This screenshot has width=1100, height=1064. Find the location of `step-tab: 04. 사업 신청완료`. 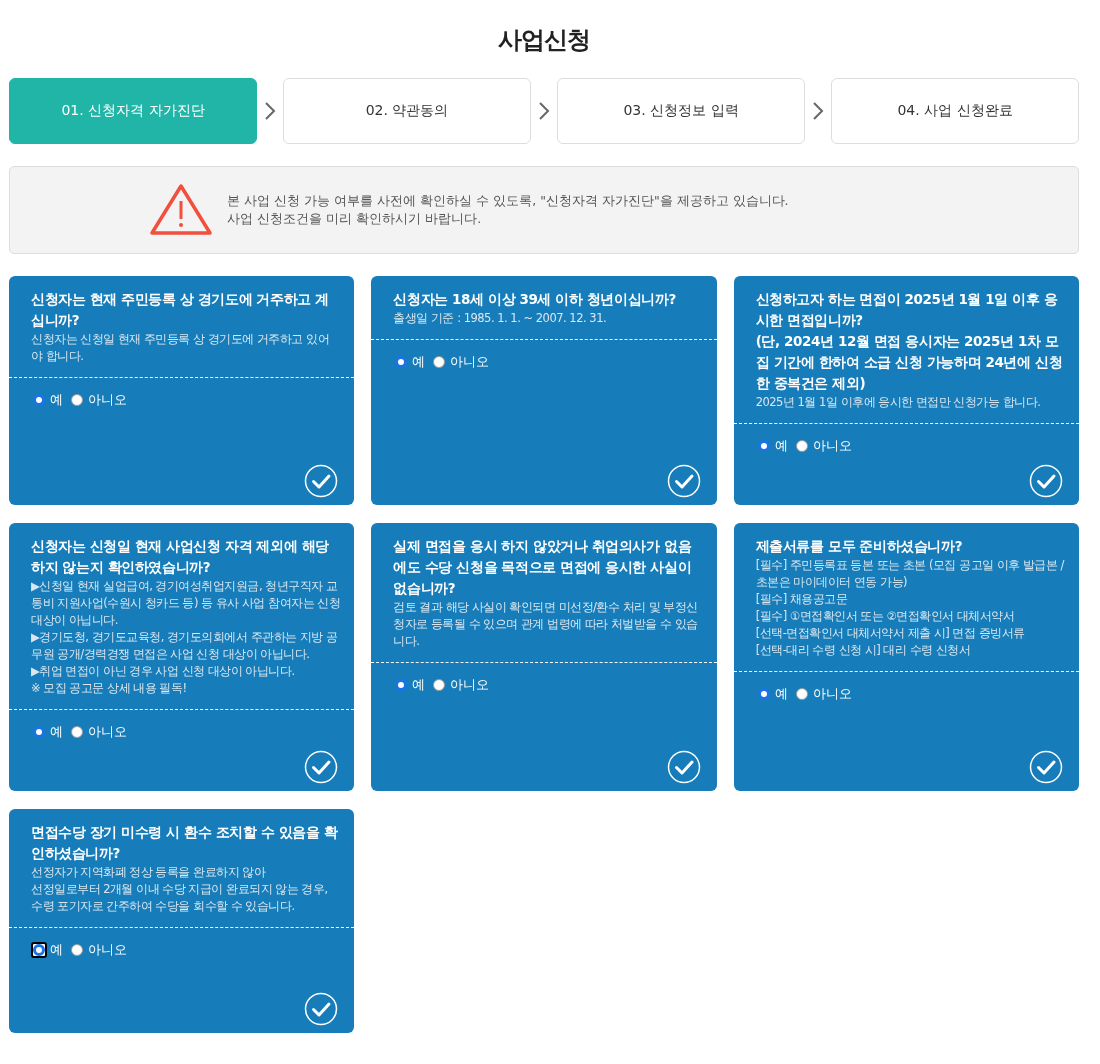

step-tab: 04. 사업 신청완료 is located at coordinates (955, 111).